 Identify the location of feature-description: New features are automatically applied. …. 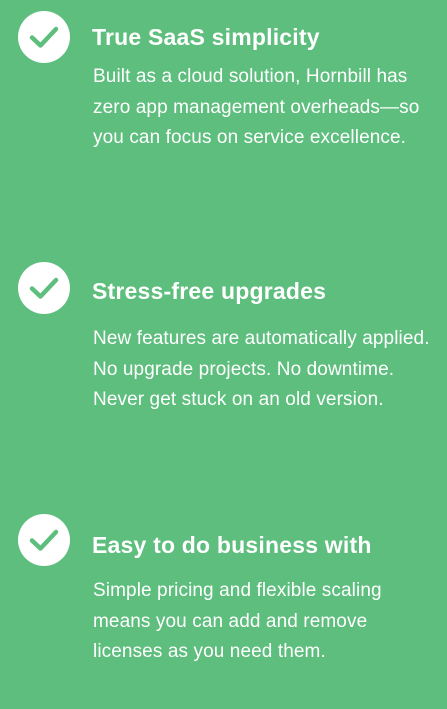
(261, 369).